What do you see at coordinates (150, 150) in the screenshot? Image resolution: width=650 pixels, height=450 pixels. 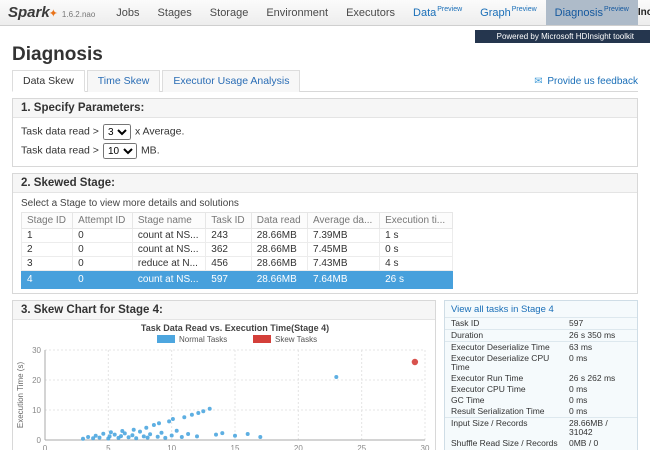 I see `parameter-suffix: MB.` at bounding box center [150, 150].